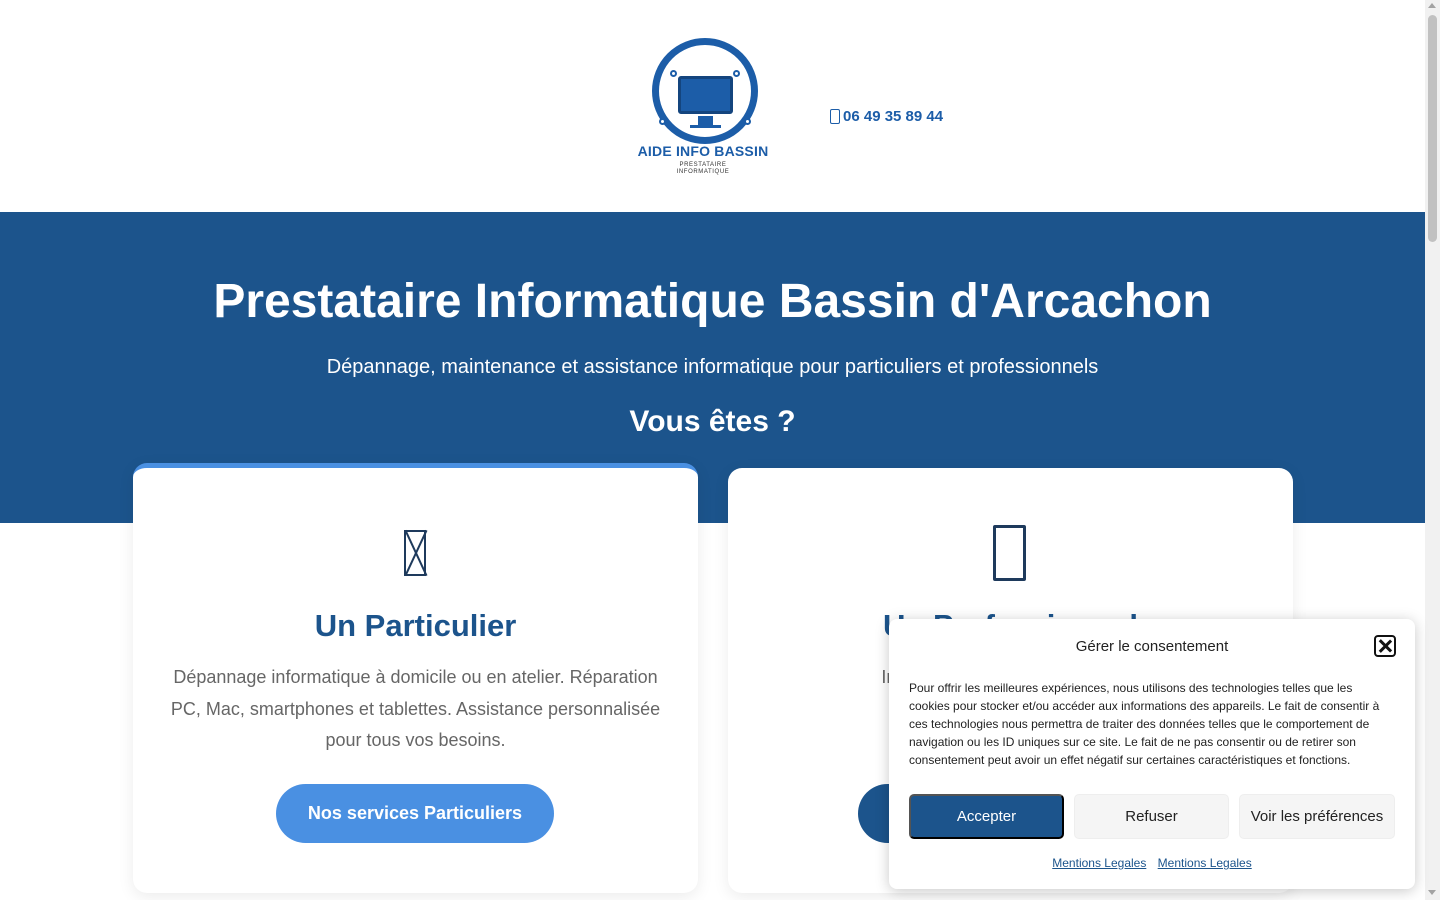 This screenshot has width=1440, height=900. Describe the element at coordinates (1432, 892) in the screenshot. I see `scroll-down-arrow-icon` at that location.